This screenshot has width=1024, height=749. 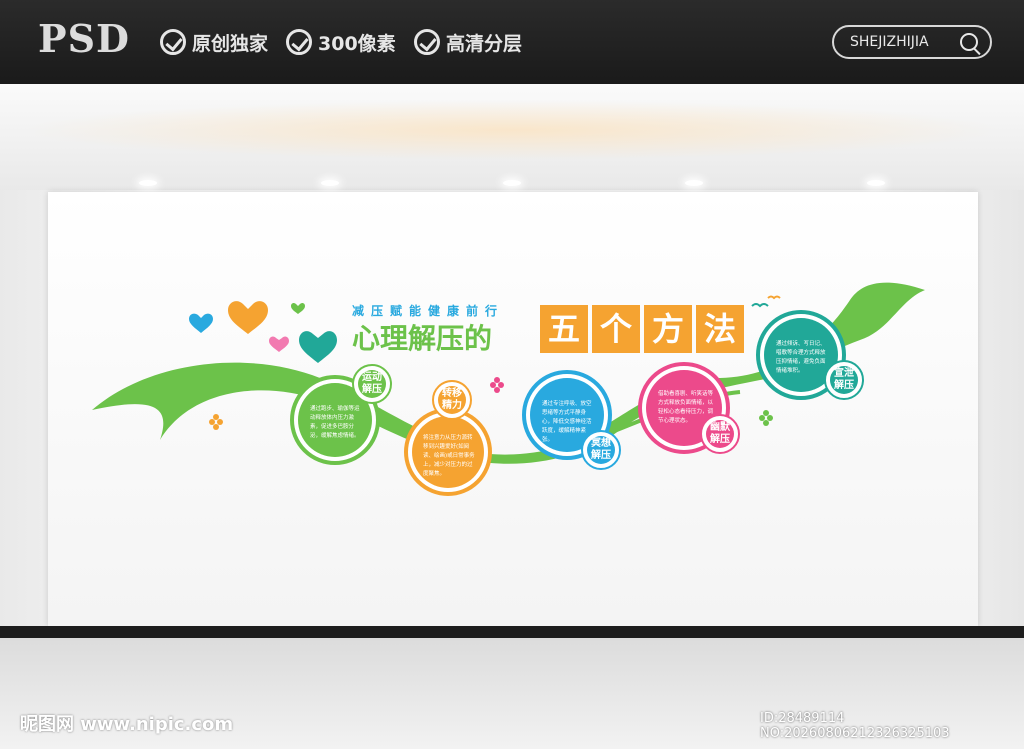 What do you see at coordinates (512, 632) in the screenshot?
I see `baseboard` at bounding box center [512, 632].